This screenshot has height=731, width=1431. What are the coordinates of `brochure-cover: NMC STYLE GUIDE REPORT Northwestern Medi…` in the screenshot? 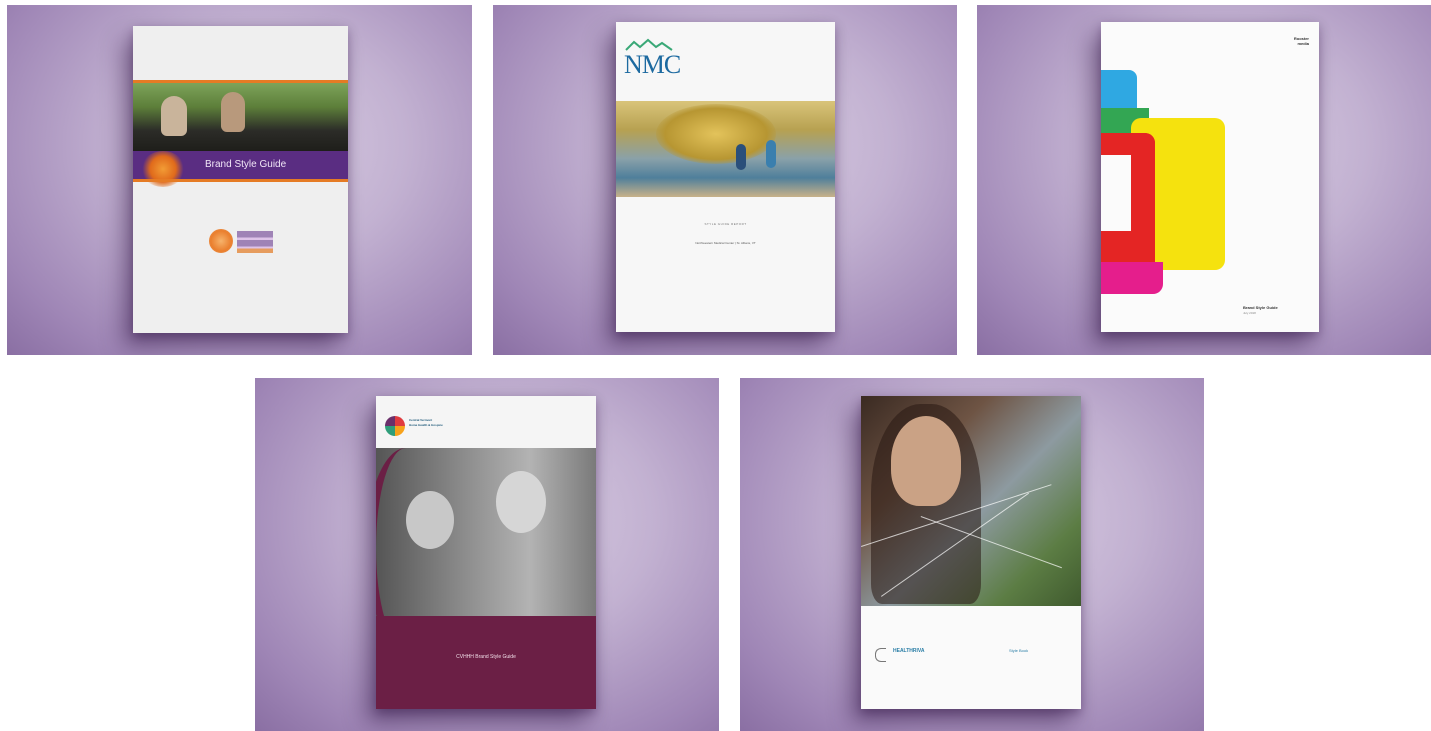 It's located at (725, 177).